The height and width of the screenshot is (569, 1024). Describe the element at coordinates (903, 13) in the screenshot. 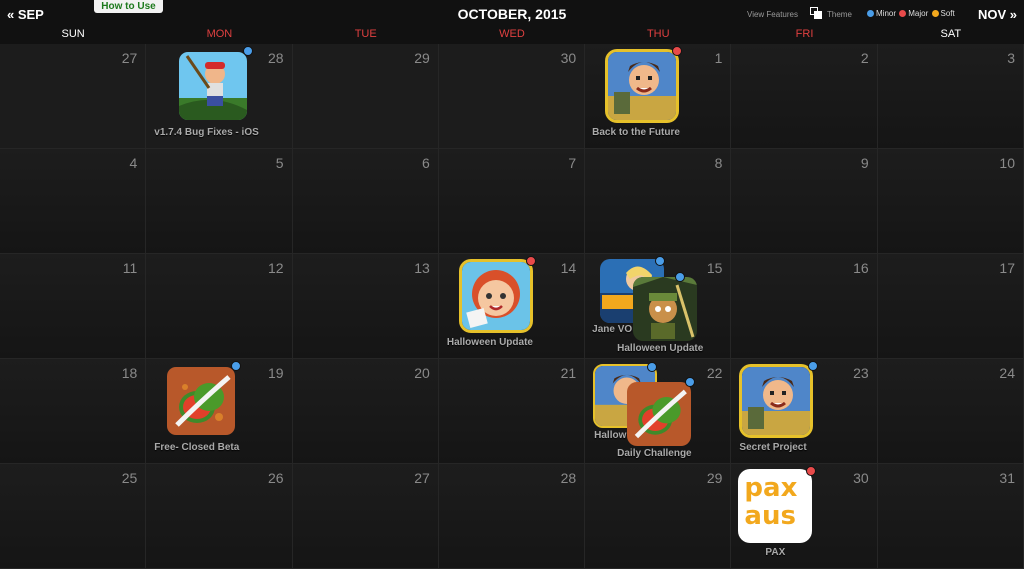

I see `major-dot-icon` at that location.